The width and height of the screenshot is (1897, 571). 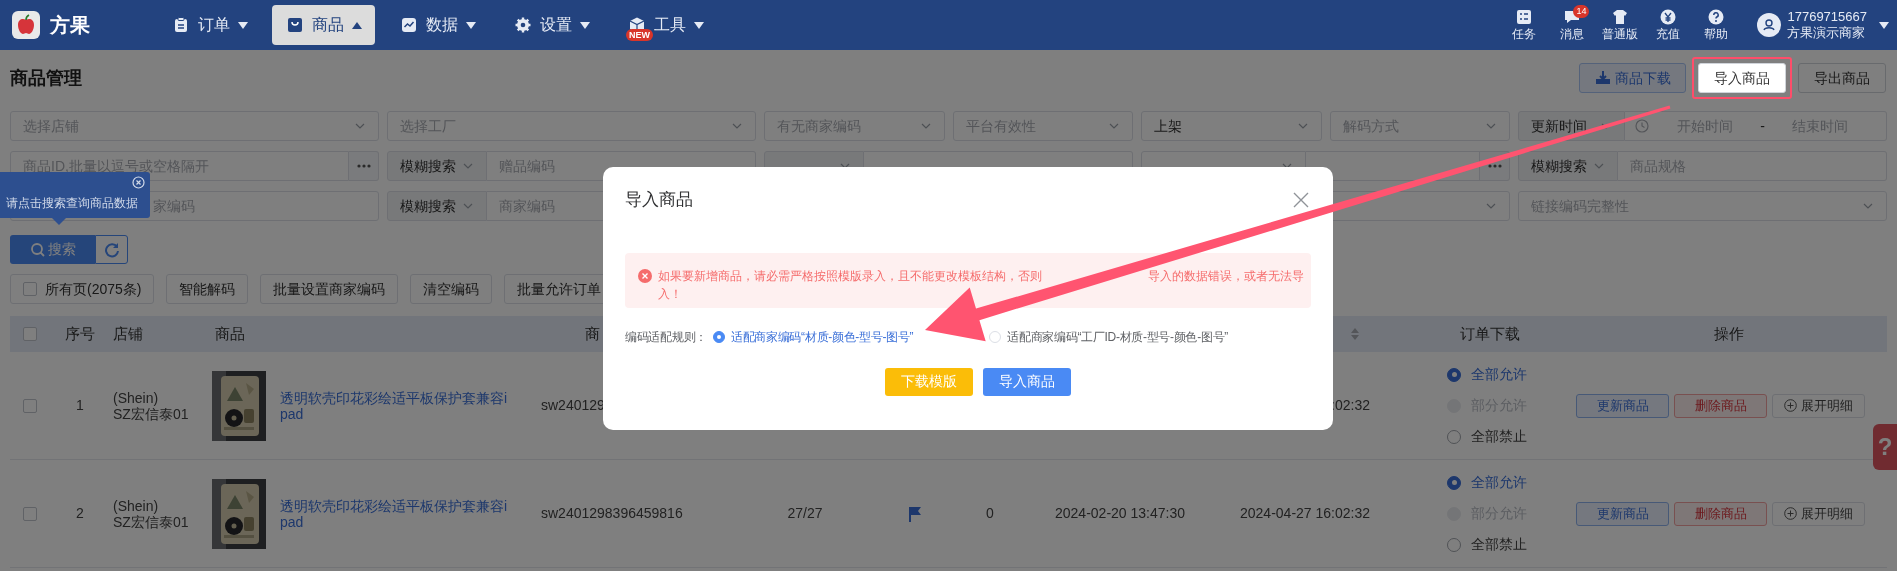 What do you see at coordinates (805, 513) in the screenshot?
I see `table-cell-text: 27/27` at bounding box center [805, 513].